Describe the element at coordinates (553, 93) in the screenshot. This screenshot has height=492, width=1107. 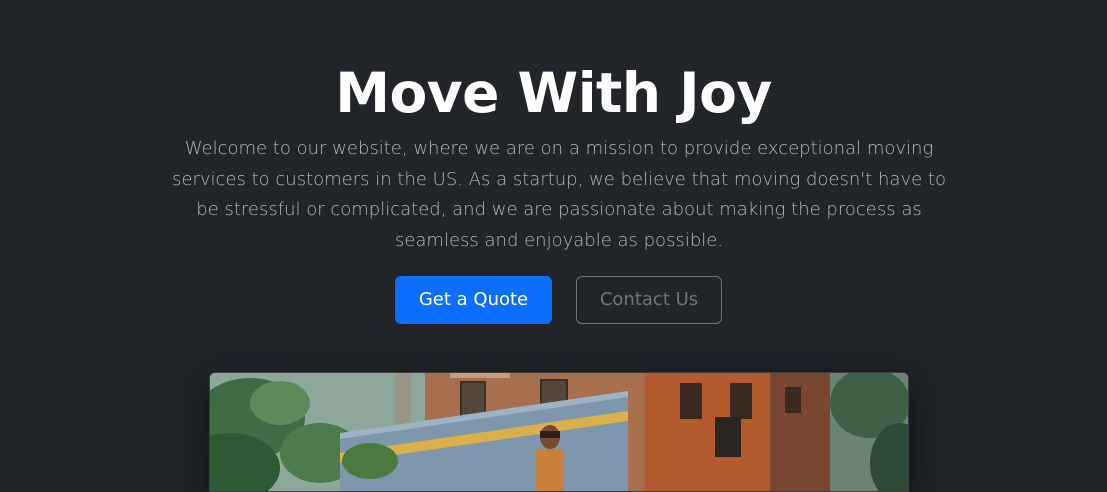
I see `hero-title: Move With Joy` at that location.